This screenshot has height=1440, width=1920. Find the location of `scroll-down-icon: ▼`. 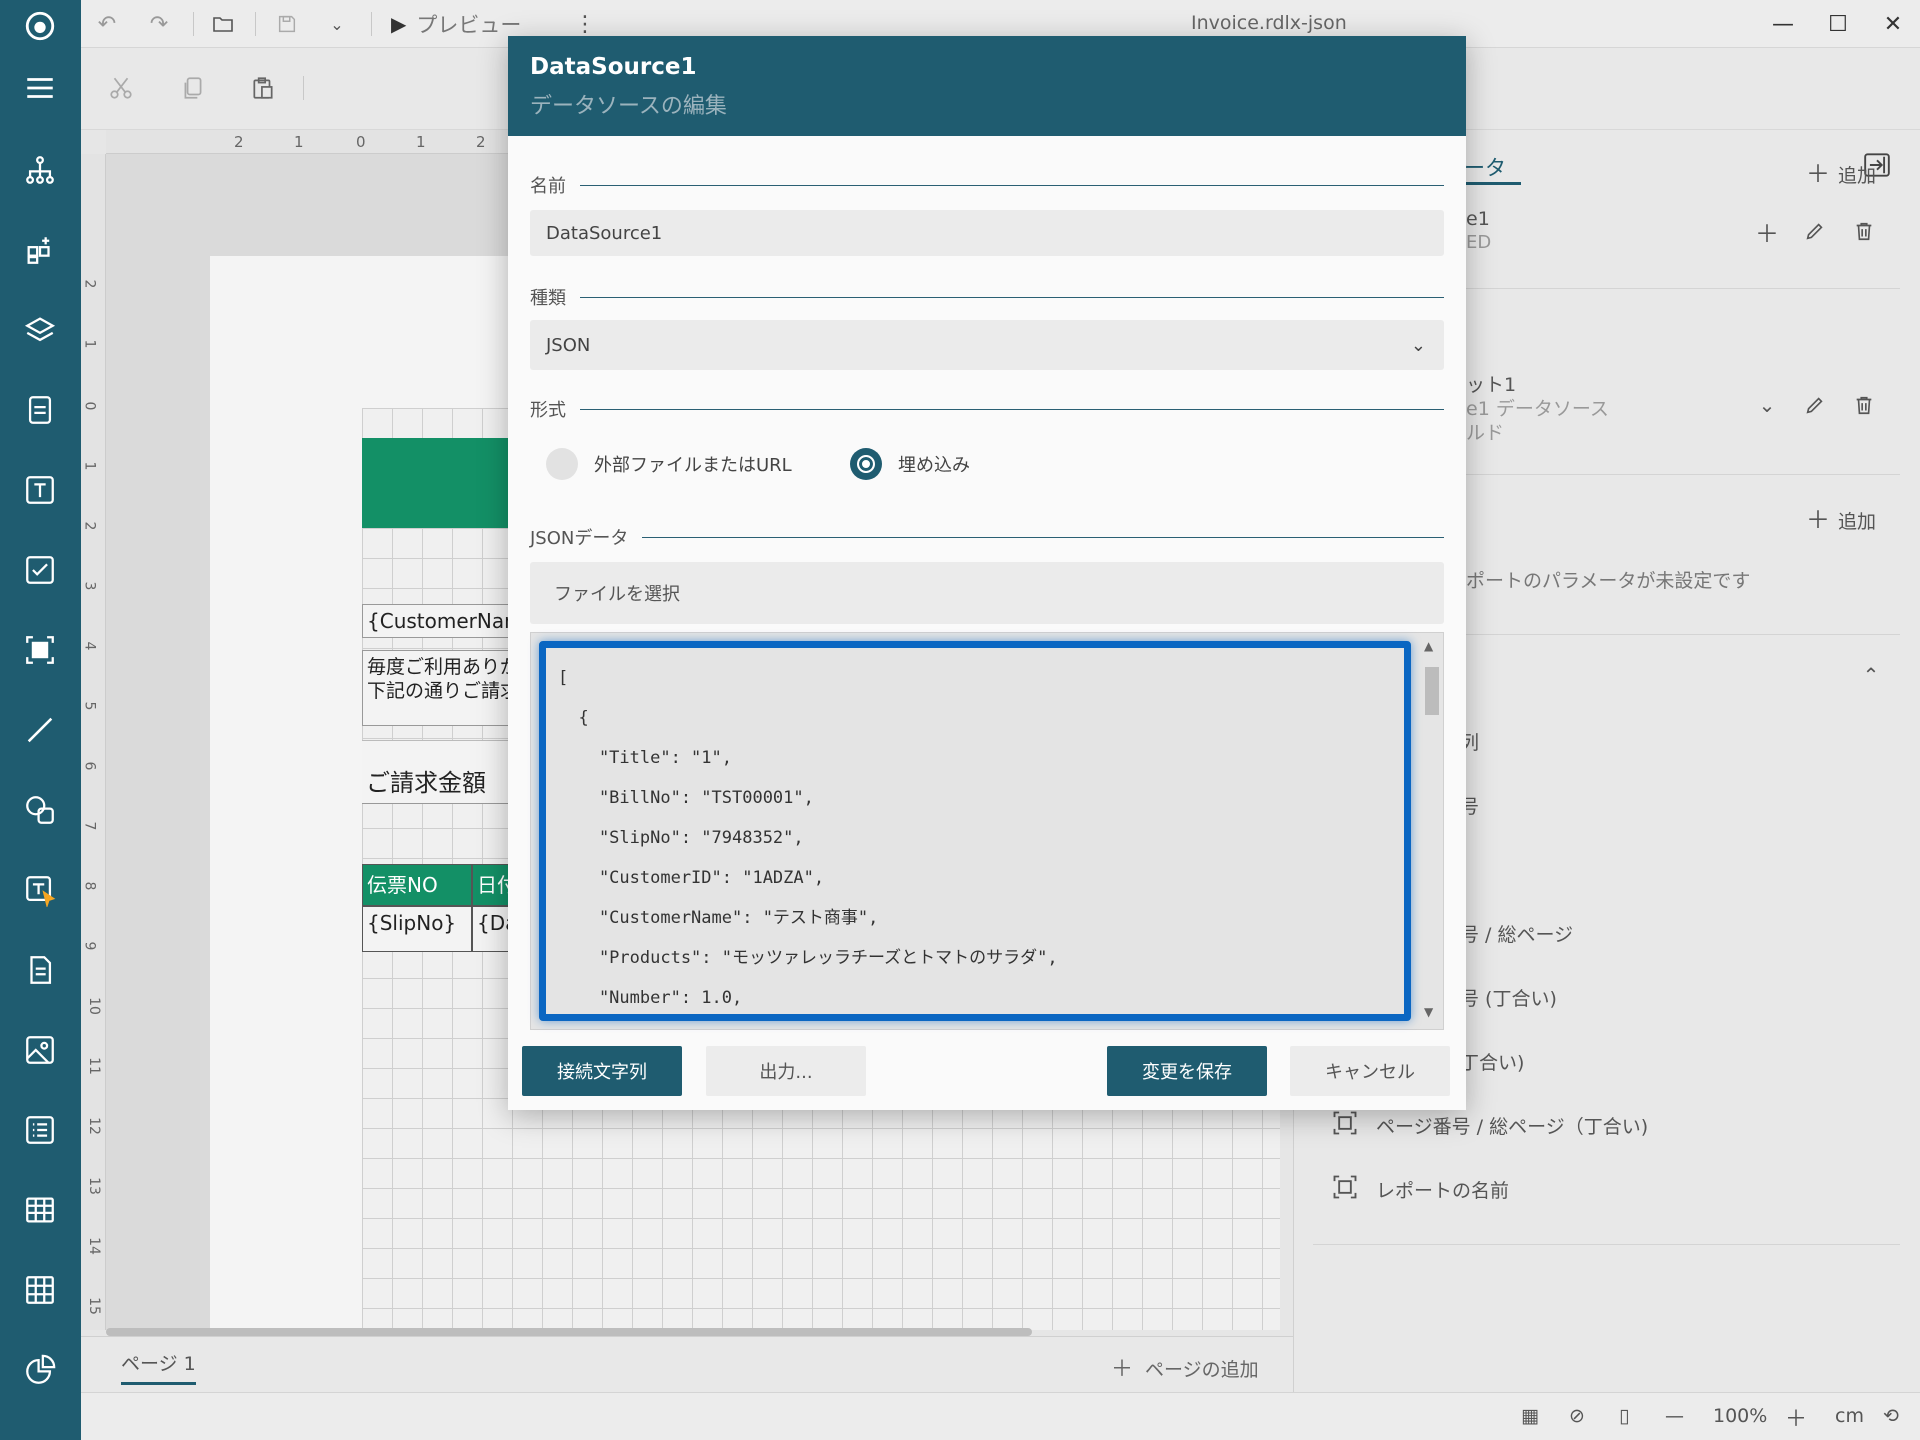

scroll-down-icon: ▼ is located at coordinates (1428, 1012).